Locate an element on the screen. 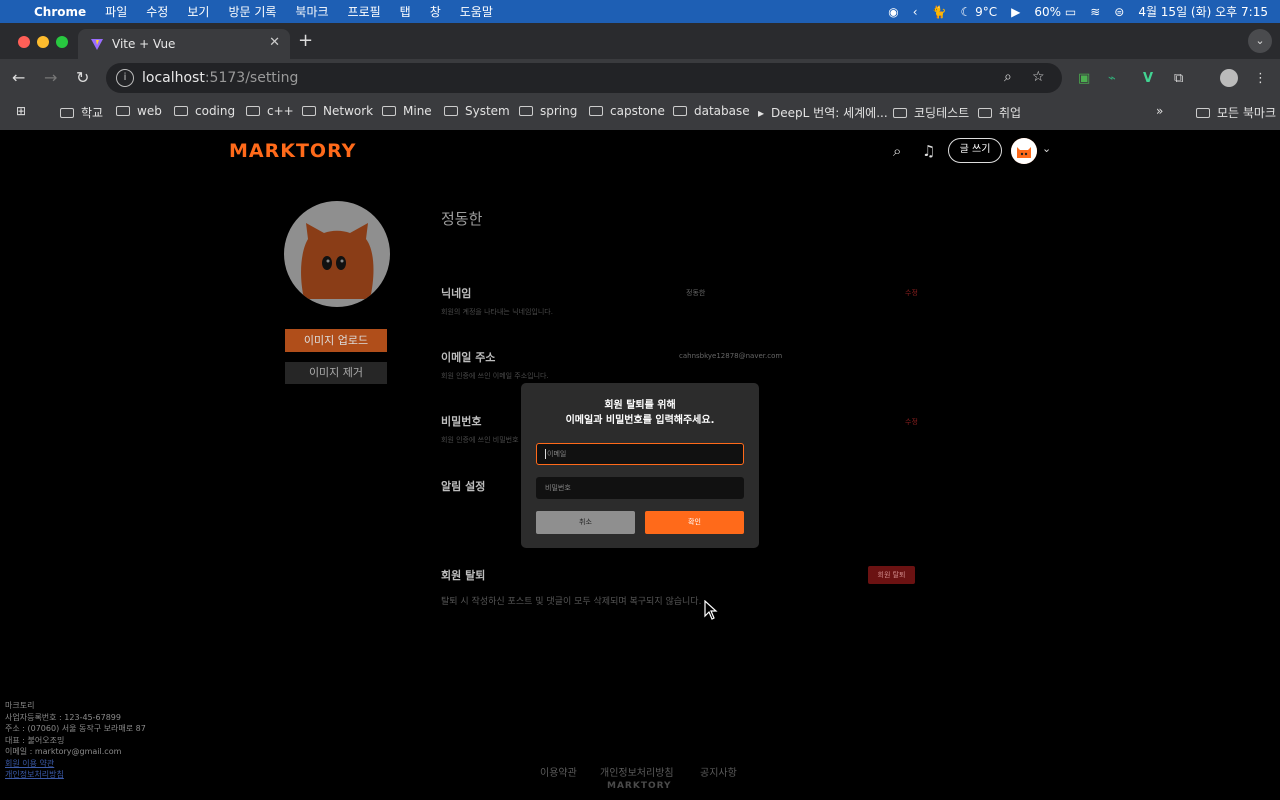  site-info-icon: i is located at coordinates (125, 78).